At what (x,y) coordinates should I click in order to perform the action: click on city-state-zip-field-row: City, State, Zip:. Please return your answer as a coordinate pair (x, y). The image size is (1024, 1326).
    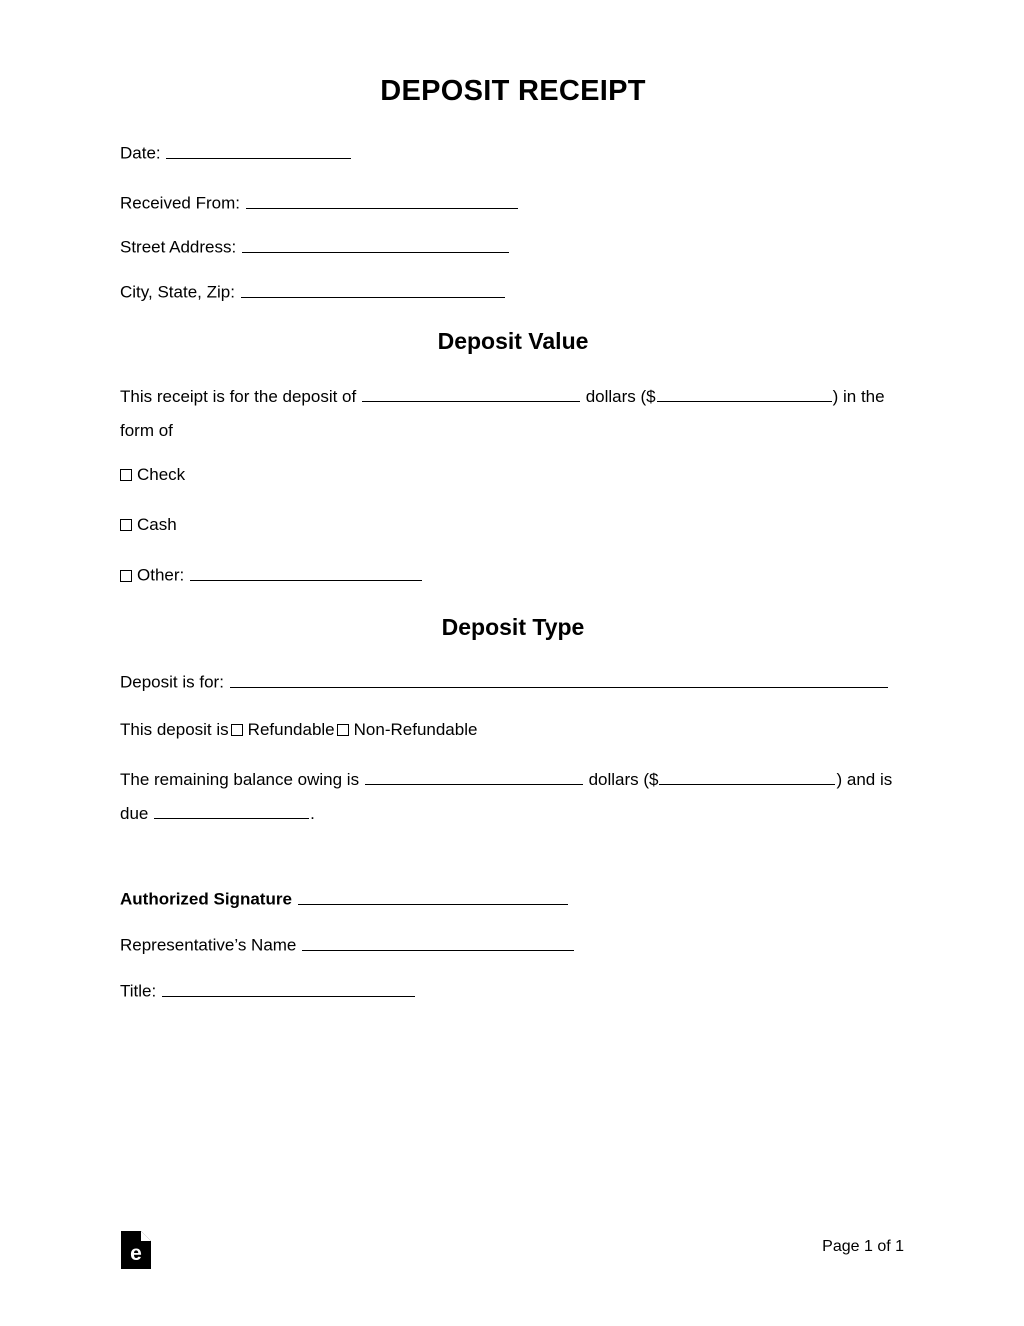
    Looking at the image, I should click on (313, 292).